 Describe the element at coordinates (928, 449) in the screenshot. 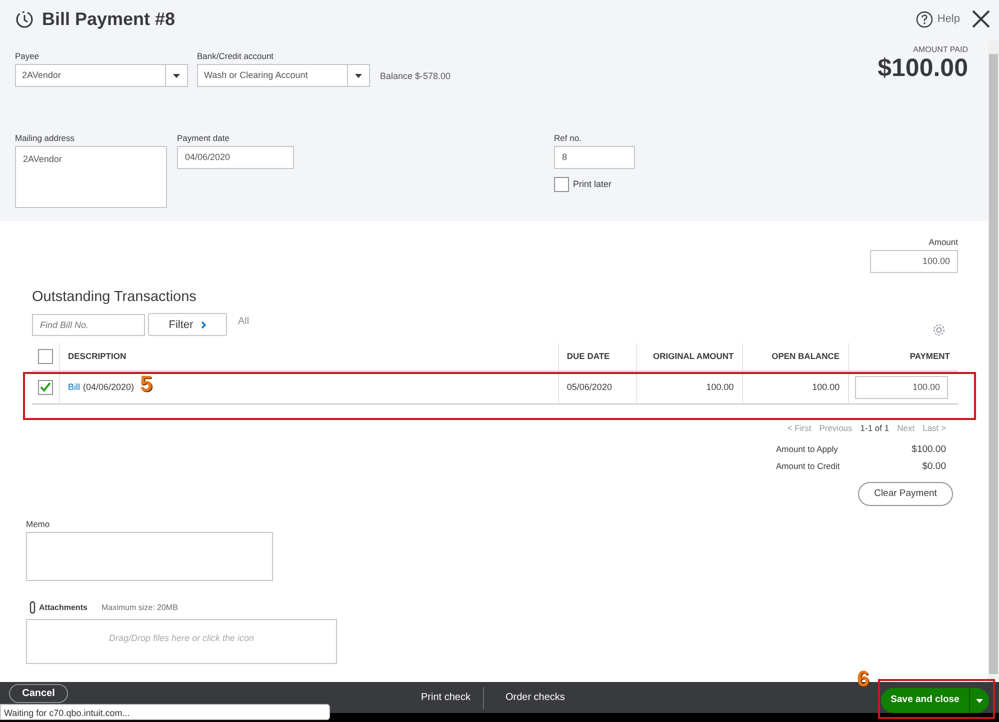

I see `total-value: $100.00` at that location.